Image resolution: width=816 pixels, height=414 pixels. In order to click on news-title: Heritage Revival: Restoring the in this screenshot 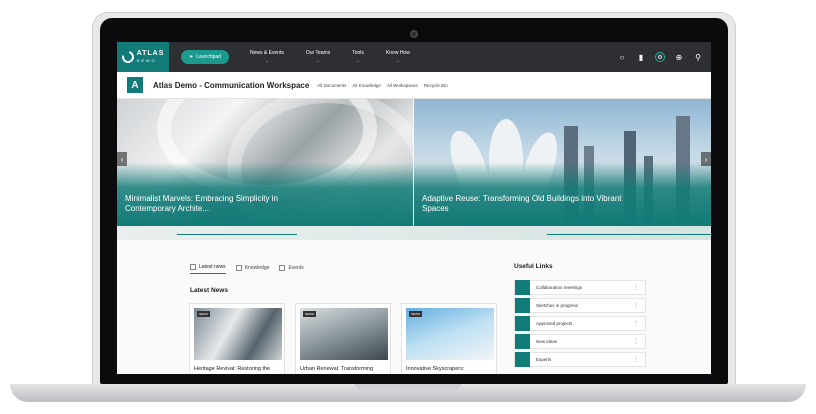, I will do `click(232, 369)`.